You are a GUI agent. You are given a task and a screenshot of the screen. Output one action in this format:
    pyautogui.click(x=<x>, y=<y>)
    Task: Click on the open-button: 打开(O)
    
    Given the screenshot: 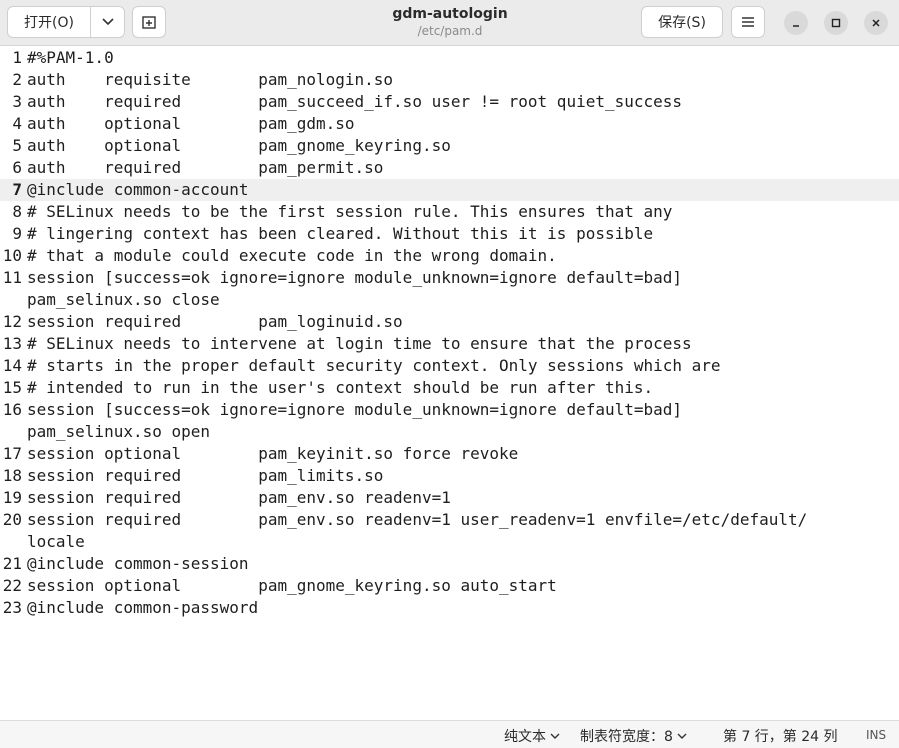 What is the action you would take?
    pyautogui.click(x=49, y=22)
    